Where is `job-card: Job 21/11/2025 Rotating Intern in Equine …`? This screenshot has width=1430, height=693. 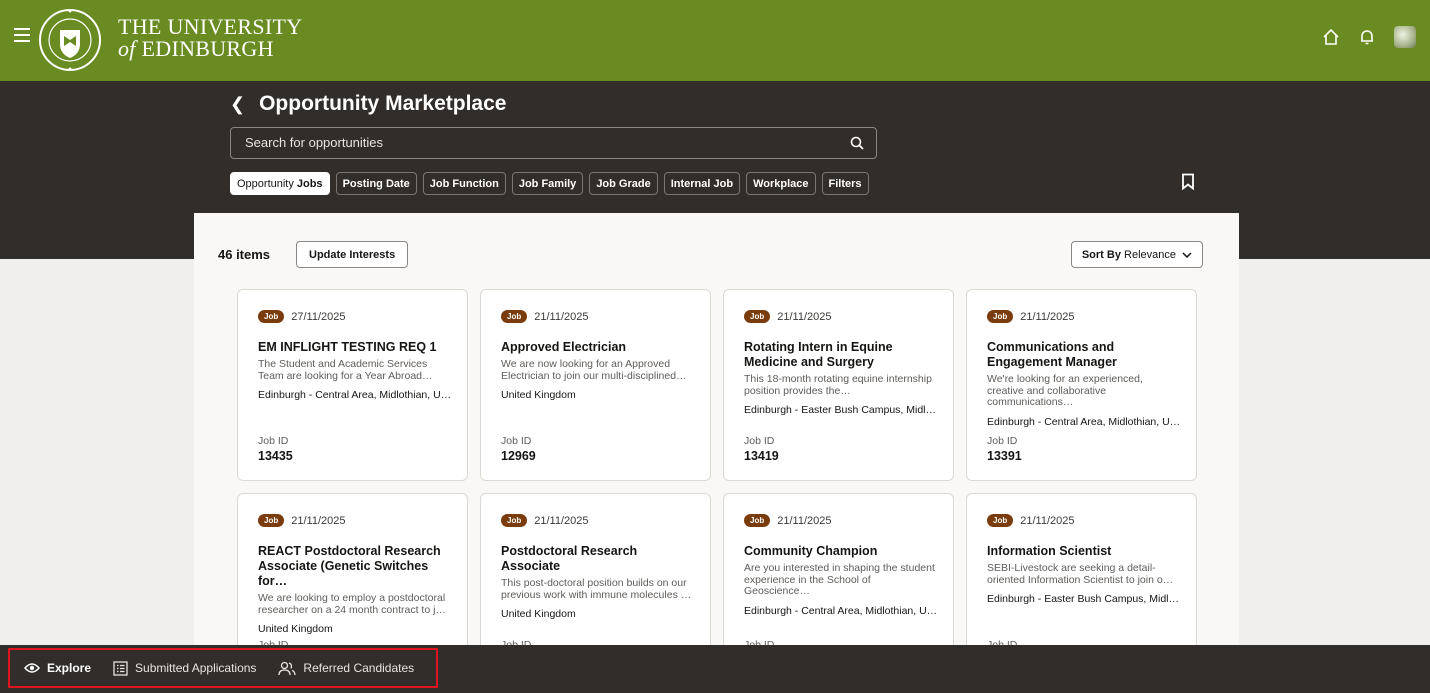
job-card: Job 21/11/2025 Rotating Intern in Equine … is located at coordinates (838, 385).